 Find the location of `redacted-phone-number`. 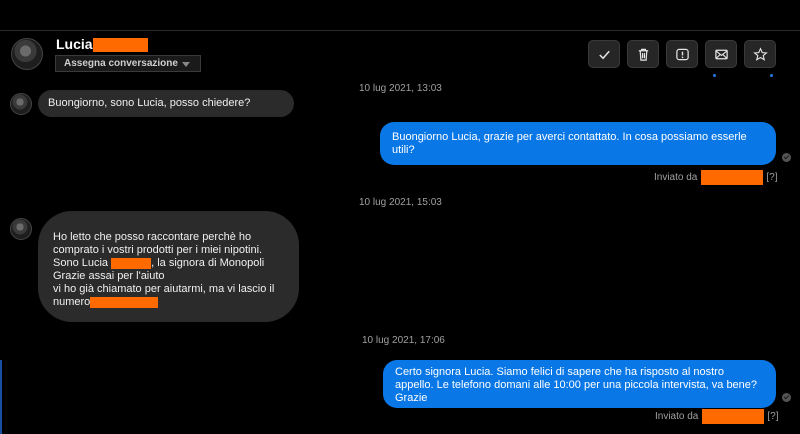

redacted-phone-number is located at coordinates (124, 302).